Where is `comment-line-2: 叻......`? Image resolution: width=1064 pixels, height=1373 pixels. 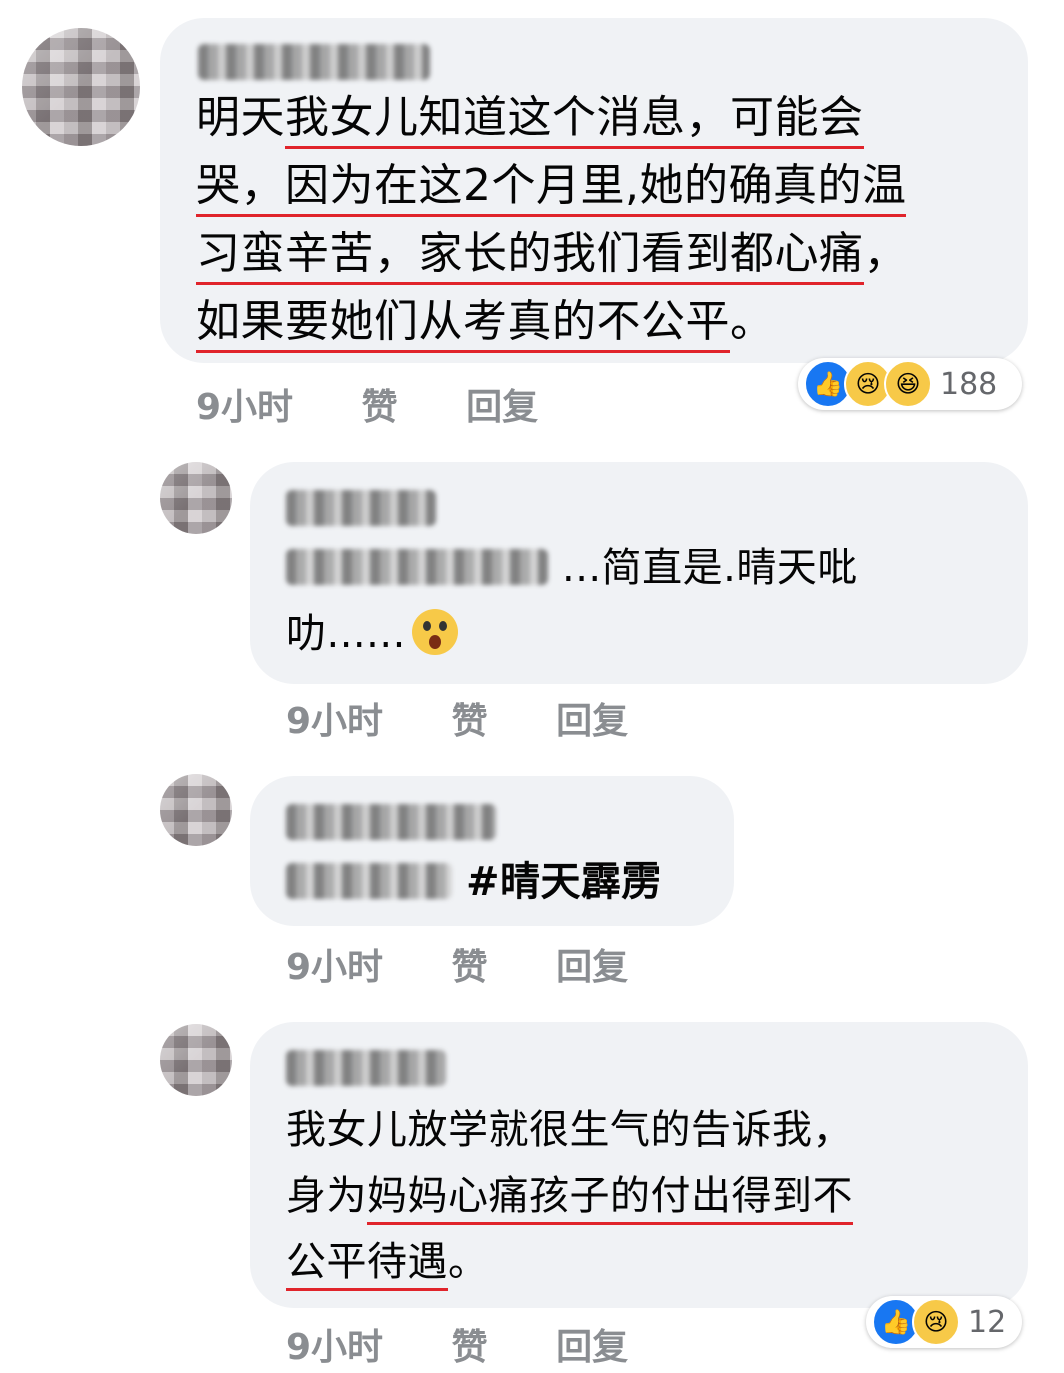
comment-line-2: 叻...... is located at coordinates (372, 634).